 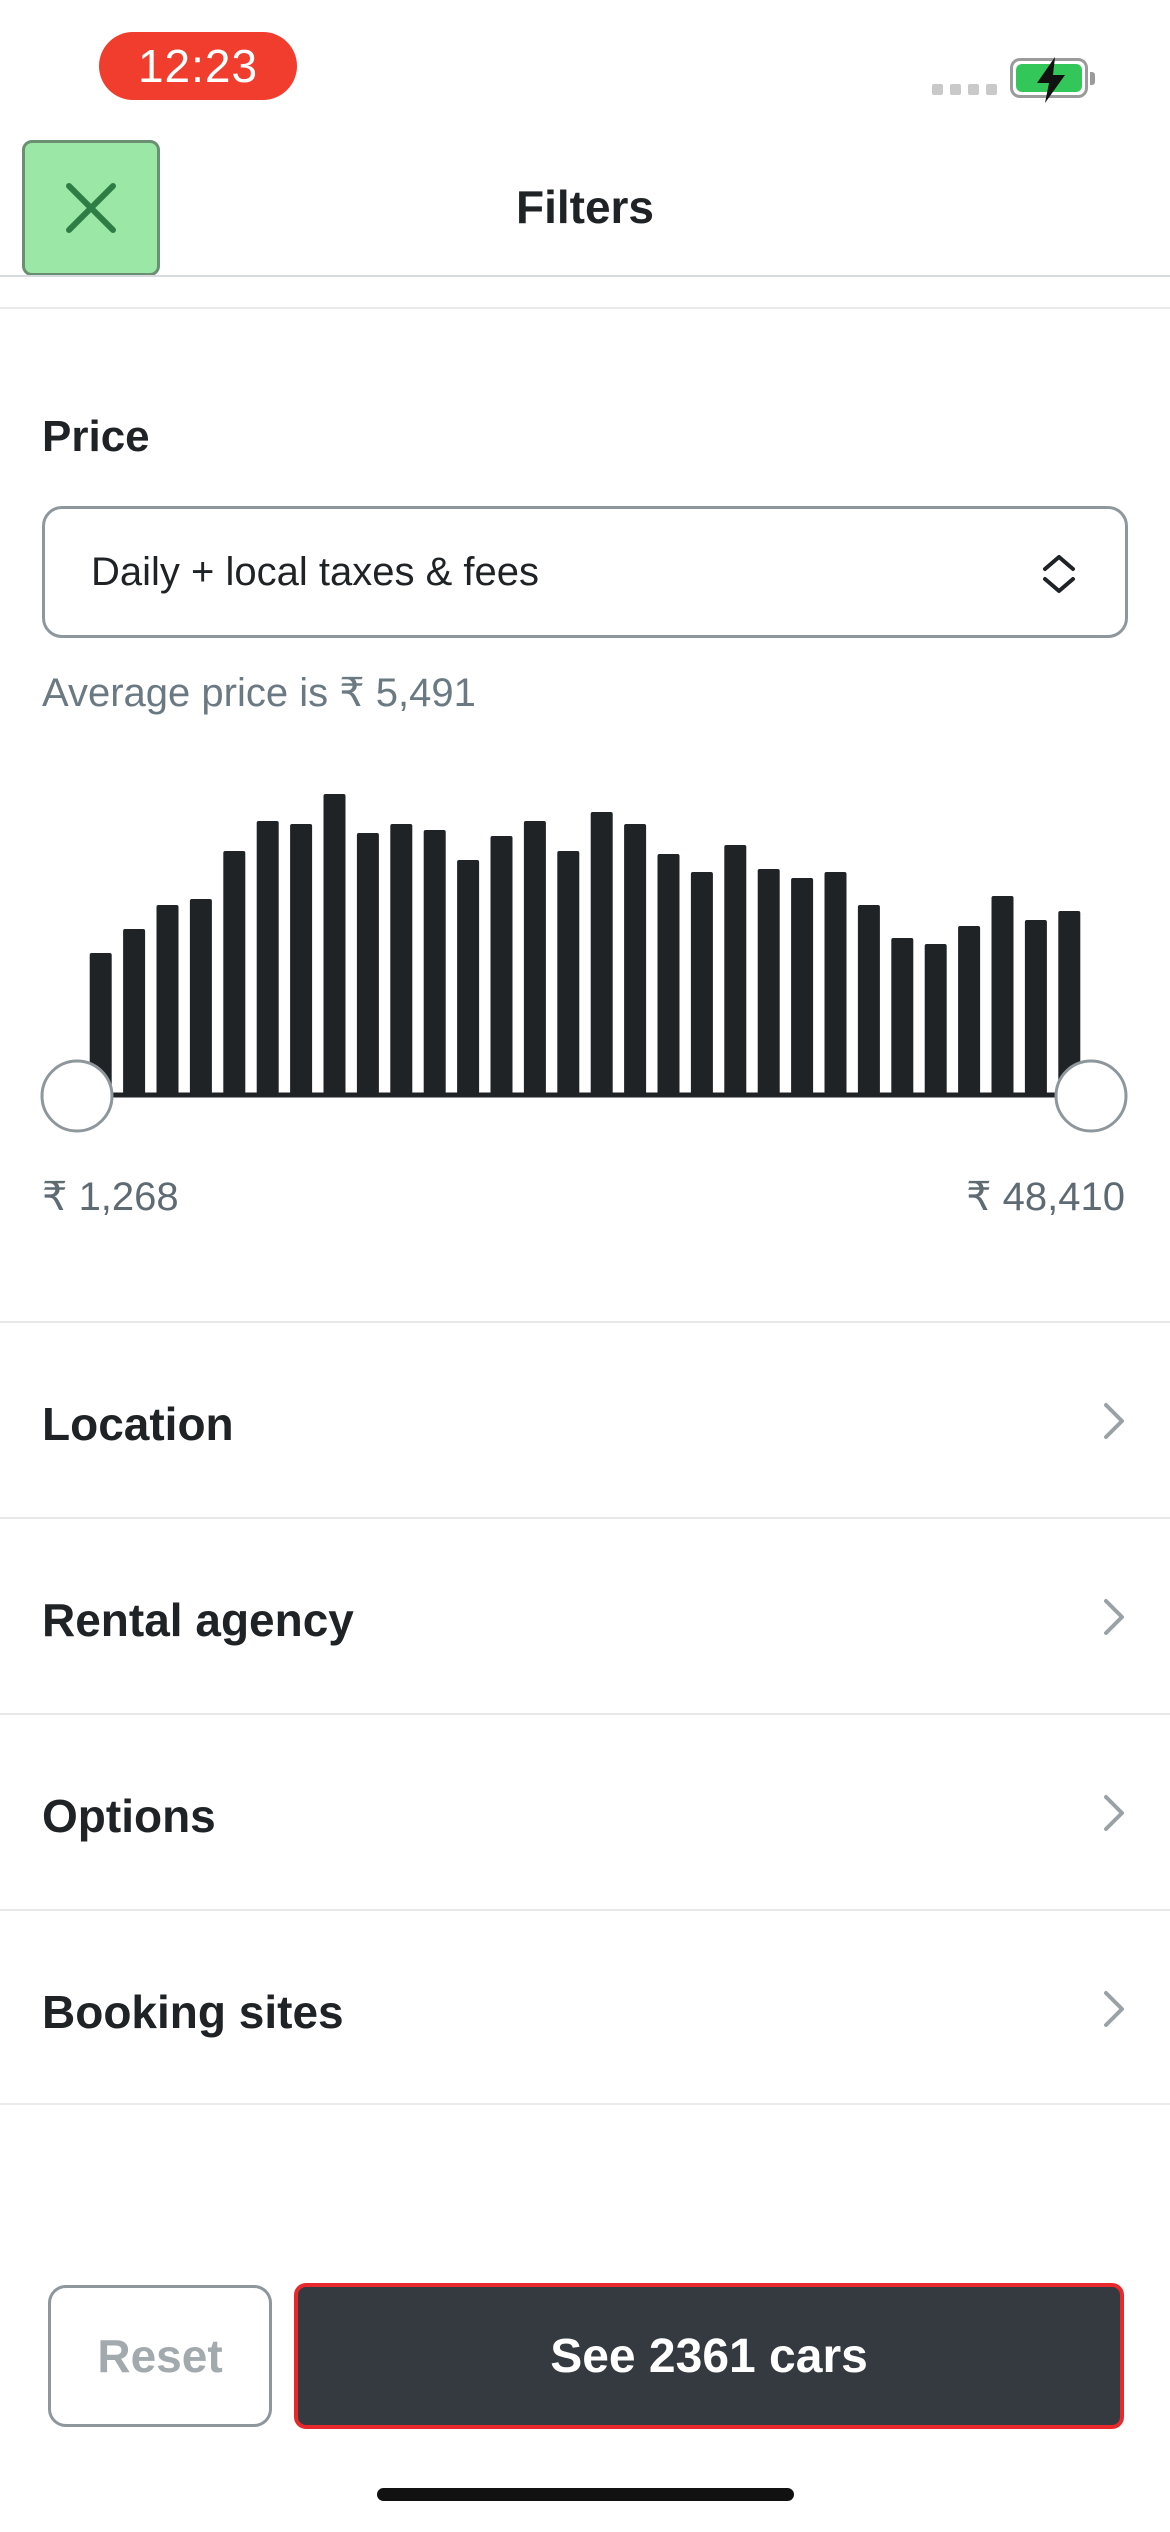 What do you see at coordinates (585, 572) in the screenshot?
I see `price-type-select: Daily + local taxes & fees` at bounding box center [585, 572].